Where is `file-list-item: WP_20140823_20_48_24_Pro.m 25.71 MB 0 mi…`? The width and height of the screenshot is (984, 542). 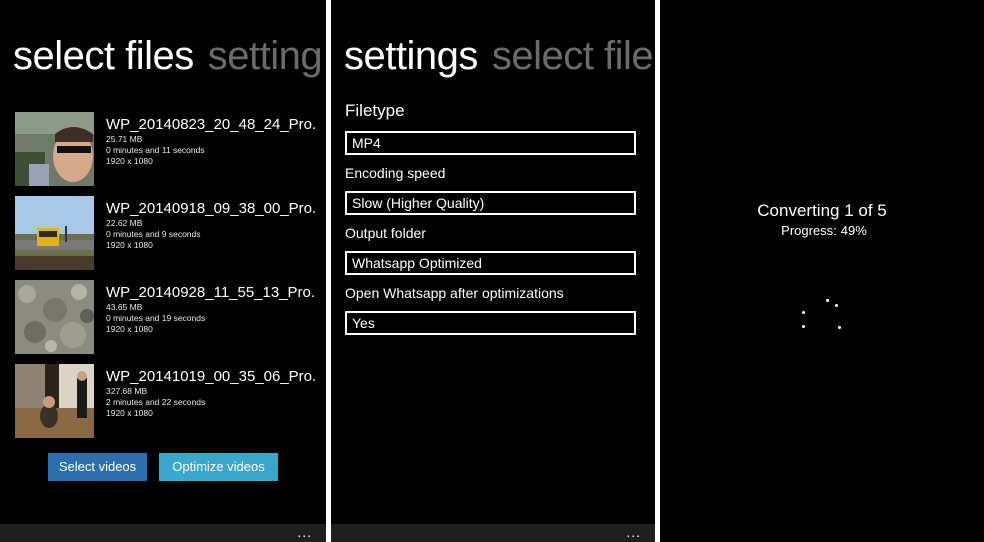 file-list-item: WP_20140823_20_48_24_Pro.m 25.71 MB 0 mi… is located at coordinates (165, 150).